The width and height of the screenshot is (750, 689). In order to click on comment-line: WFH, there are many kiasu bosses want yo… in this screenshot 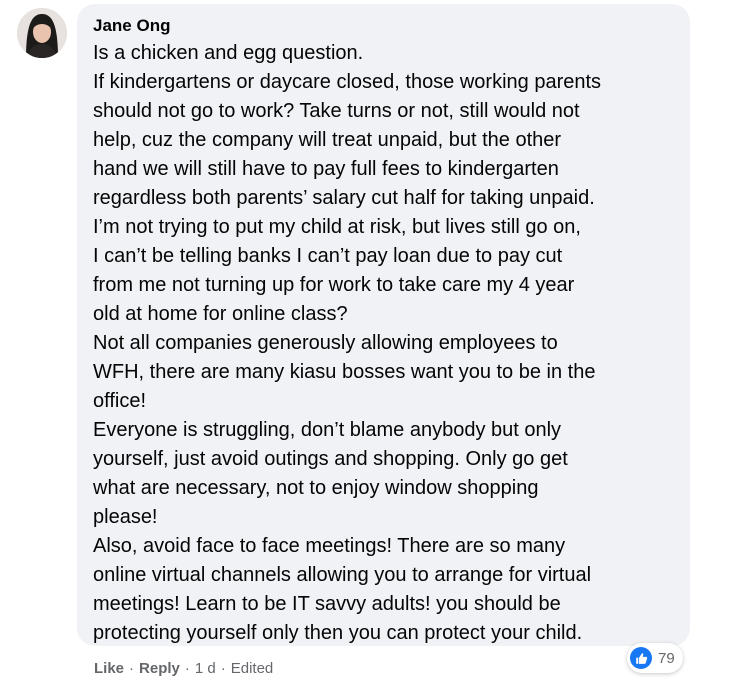, I will do `click(344, 372)`.